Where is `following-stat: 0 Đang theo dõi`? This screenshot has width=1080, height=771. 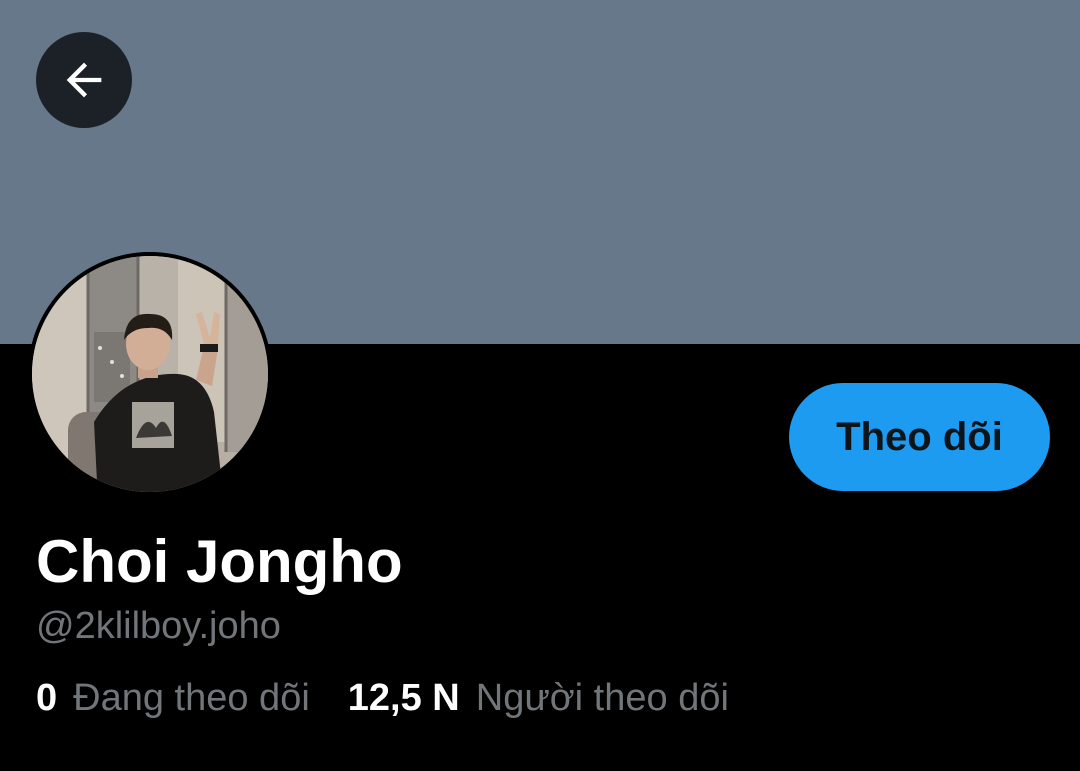 following-stat: 0 Đang theo dõi is located at coordinates (173, 698).